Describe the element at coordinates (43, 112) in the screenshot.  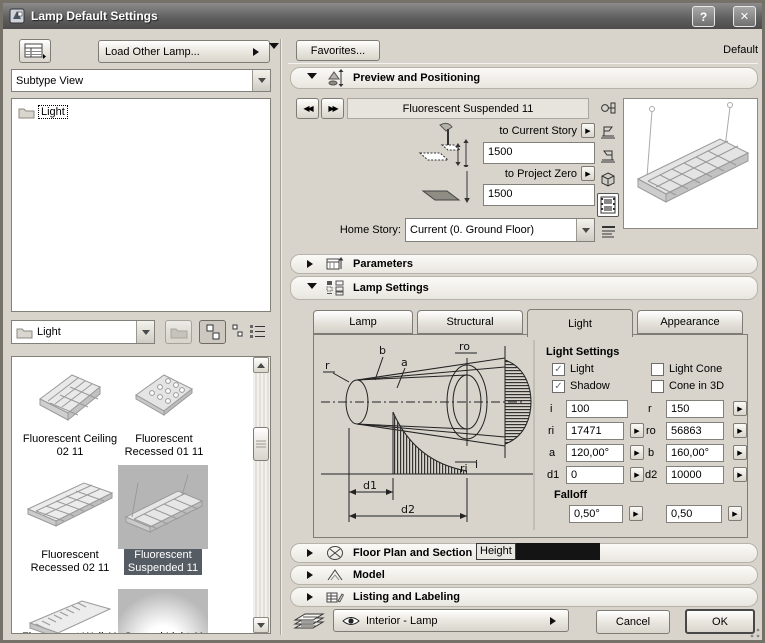
I see `tree-item-light: Light` at that location.